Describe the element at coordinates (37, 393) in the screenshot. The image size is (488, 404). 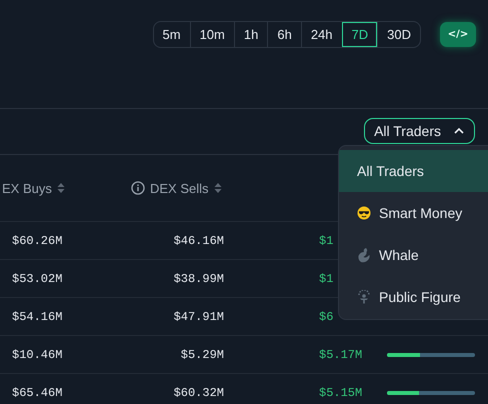
I see `table-cell-text: $65.46M` at that location.